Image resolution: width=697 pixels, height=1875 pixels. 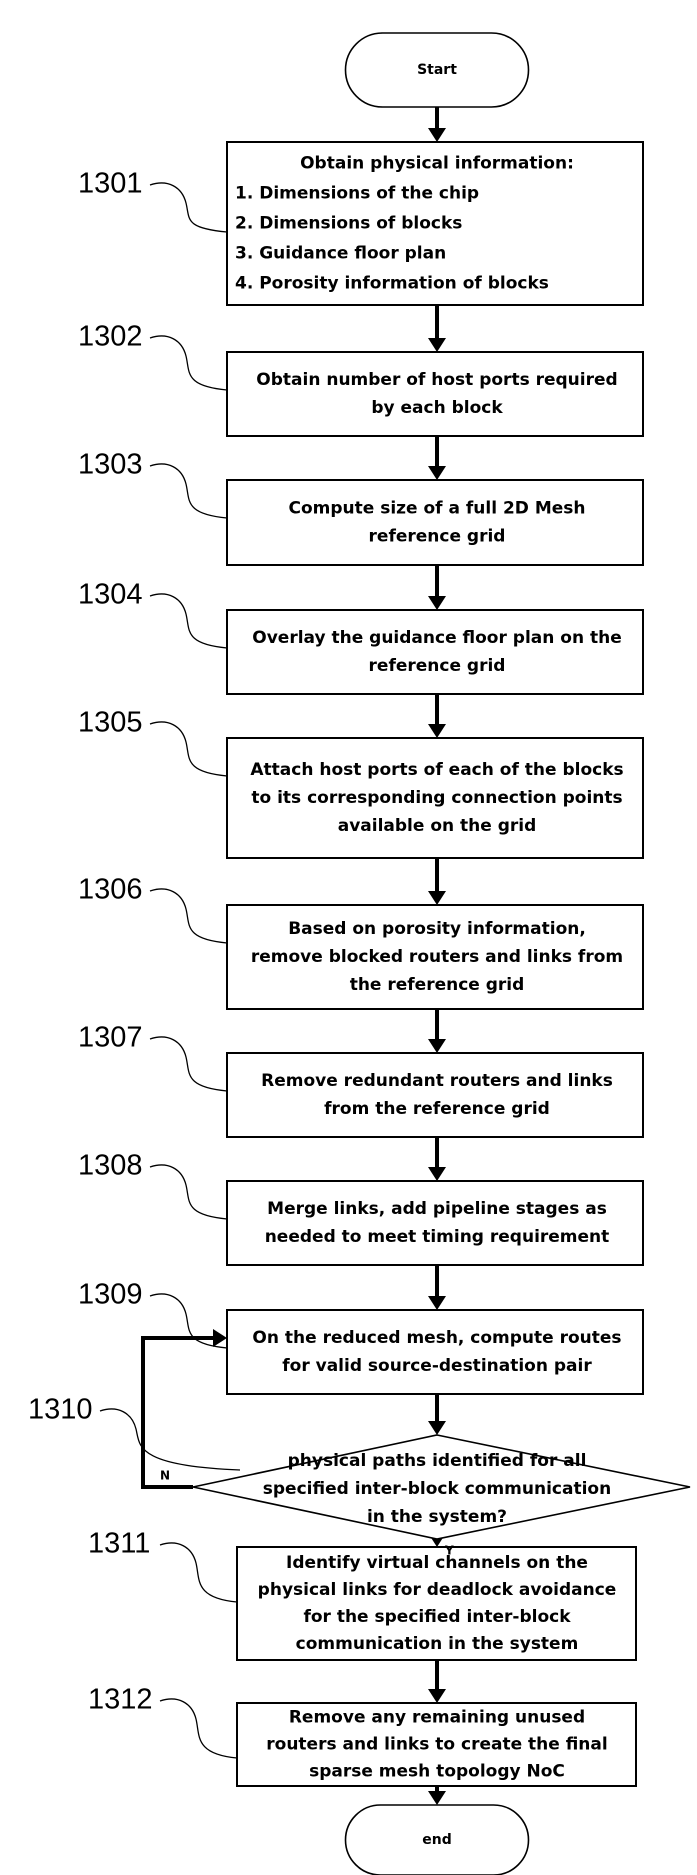 What do you see at coordinates (110, 465) in the screenshot?
I see `reference-numeral: 1303` at bounding box center [110, 465].